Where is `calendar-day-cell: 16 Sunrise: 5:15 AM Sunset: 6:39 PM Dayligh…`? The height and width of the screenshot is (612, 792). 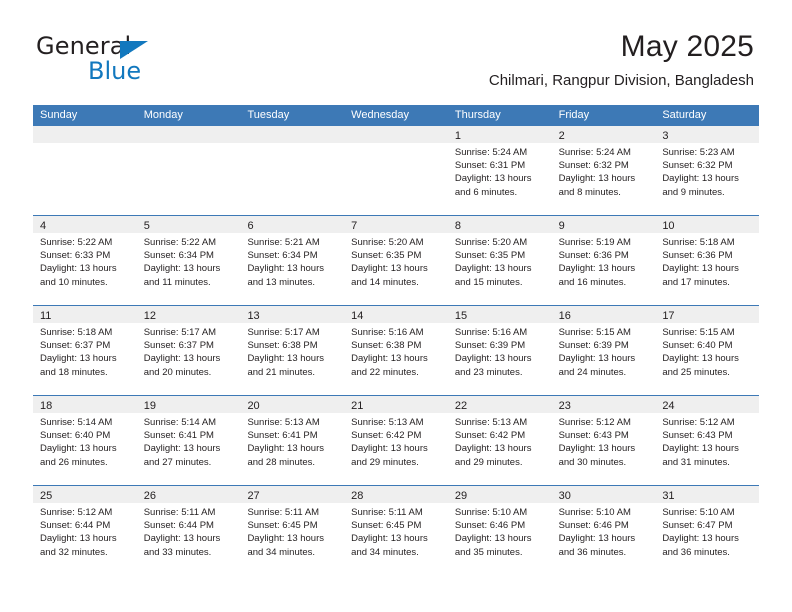 calendar-day-cell: 16 Sunrise: 5:15 AM Sunset: 6:39 PM Dayligh… is located at coordinates (603, 350).